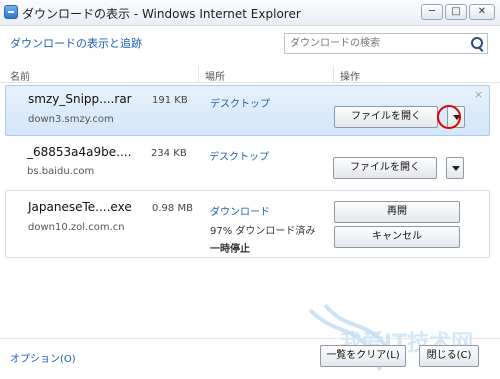 The width and height of the screenshot is (500, 379). What do you see at coordinates (20, 75) in the screenshot?
I see `column-name: 名前` at bounding box center [20, 75].